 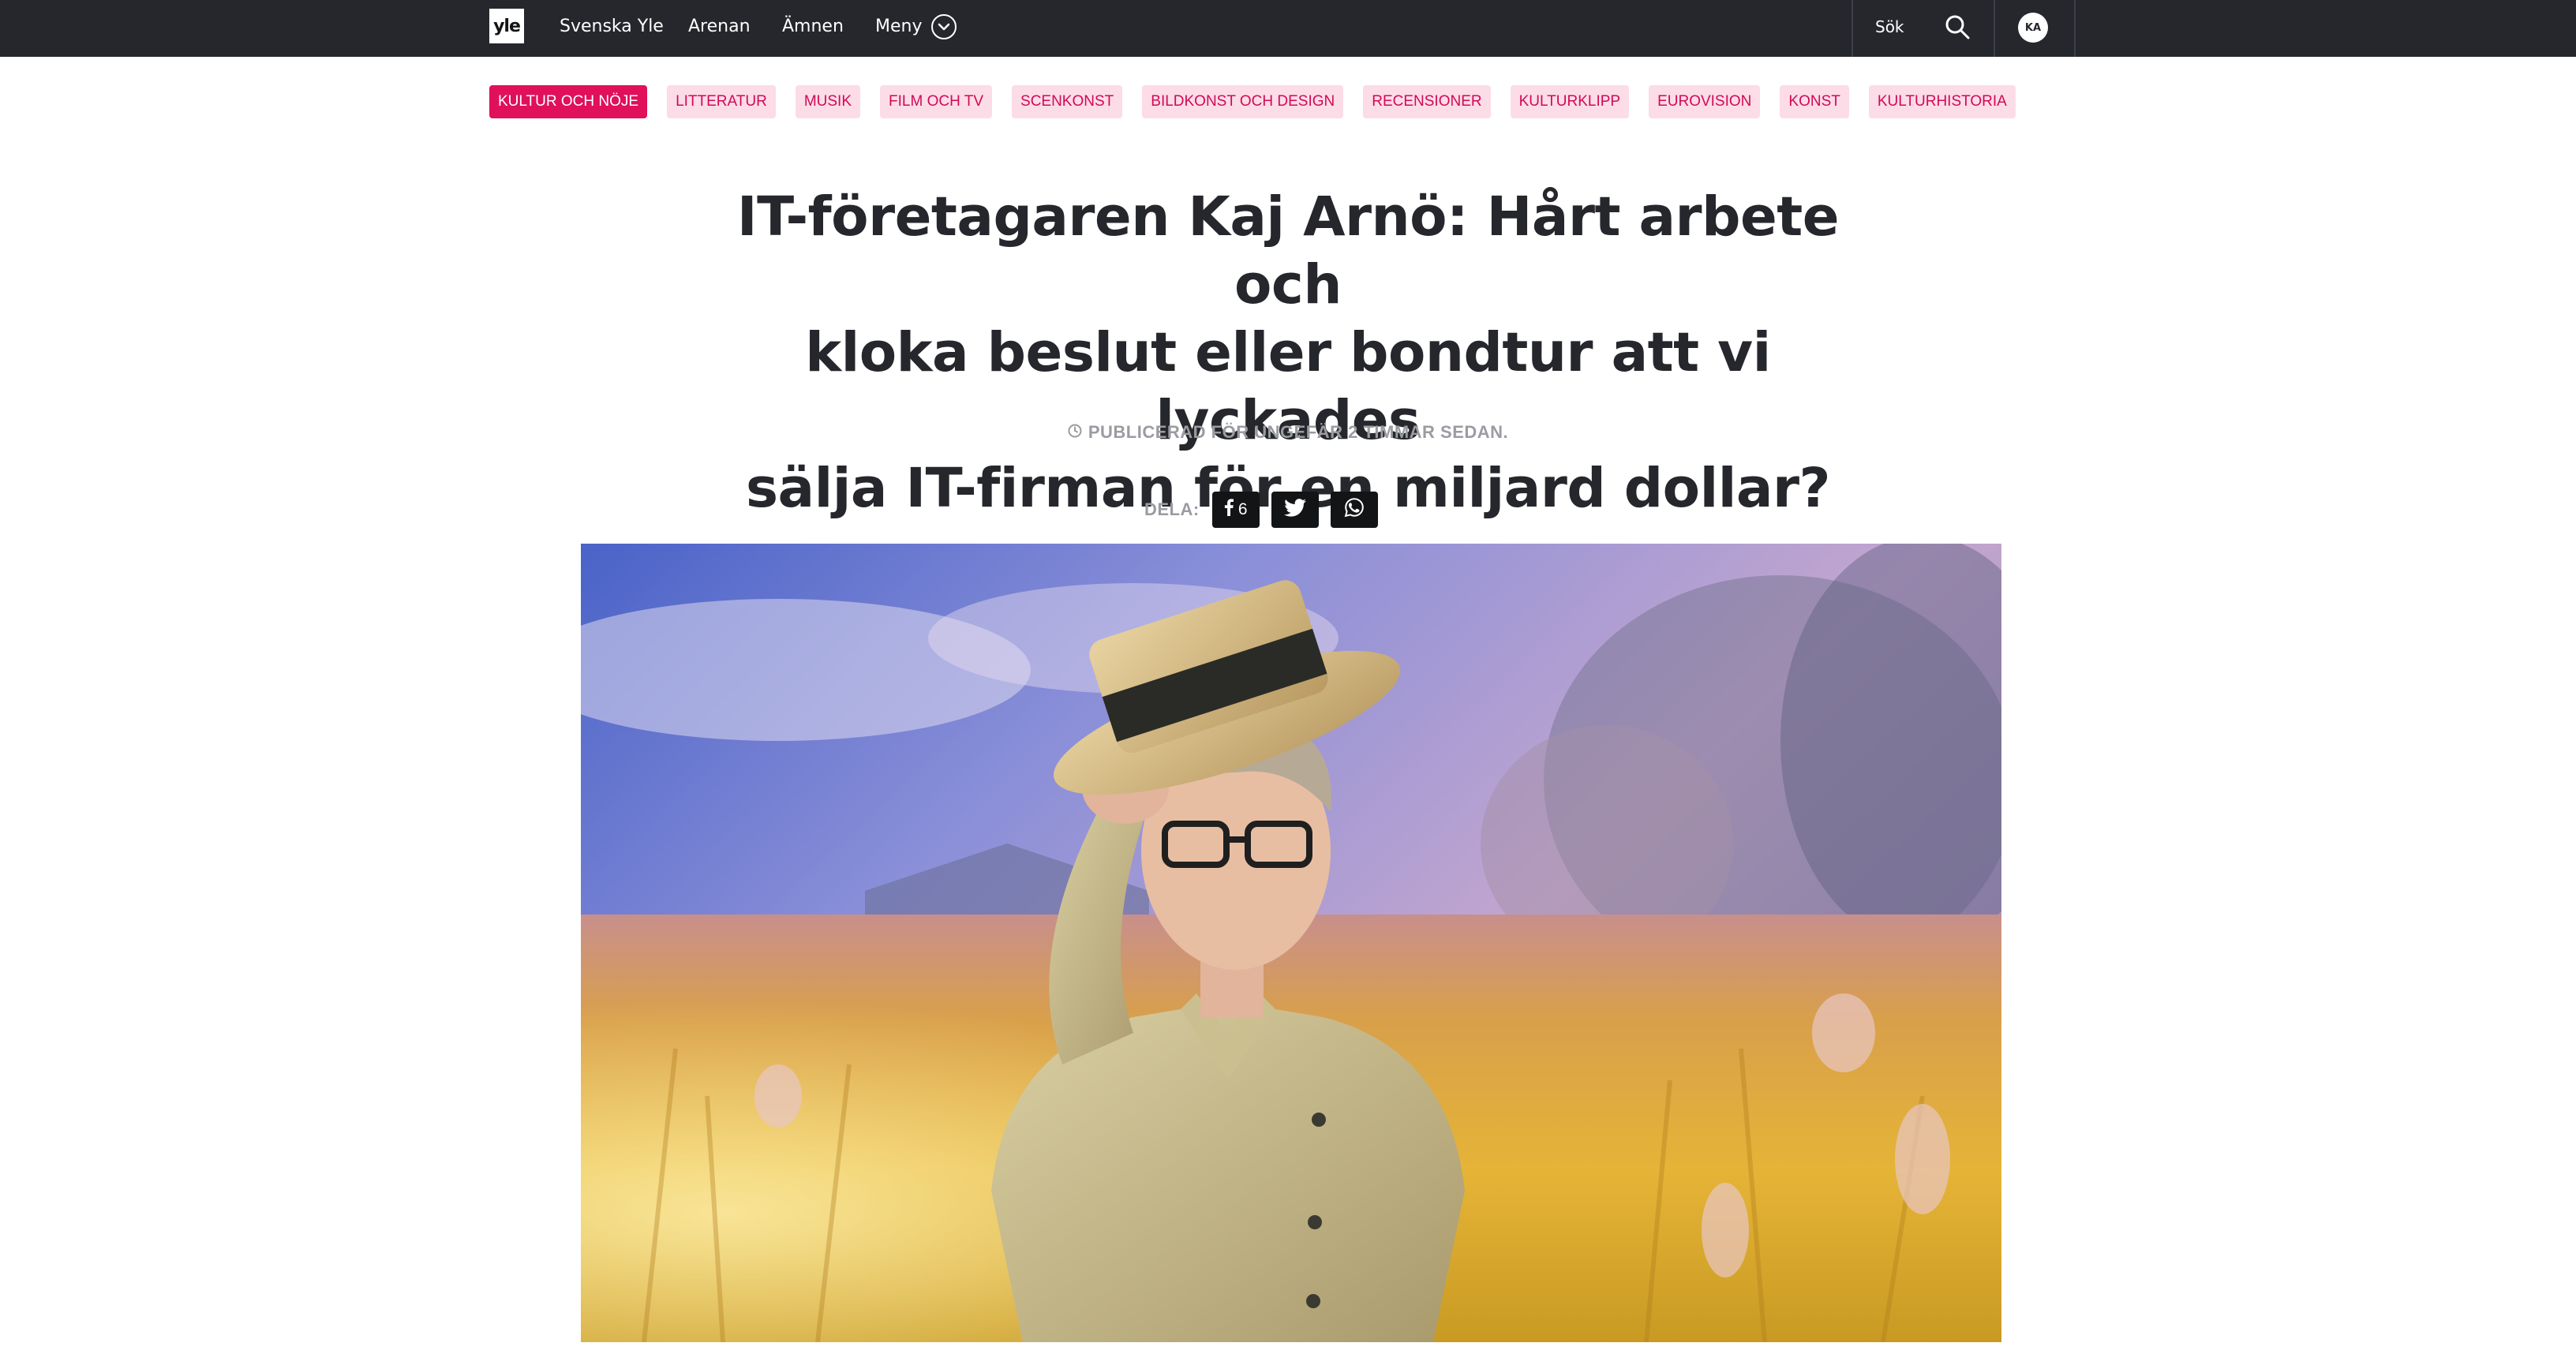 I want to click on tag-kulturklipp: KULTURKLIPP, so click(x=1570, y=101).